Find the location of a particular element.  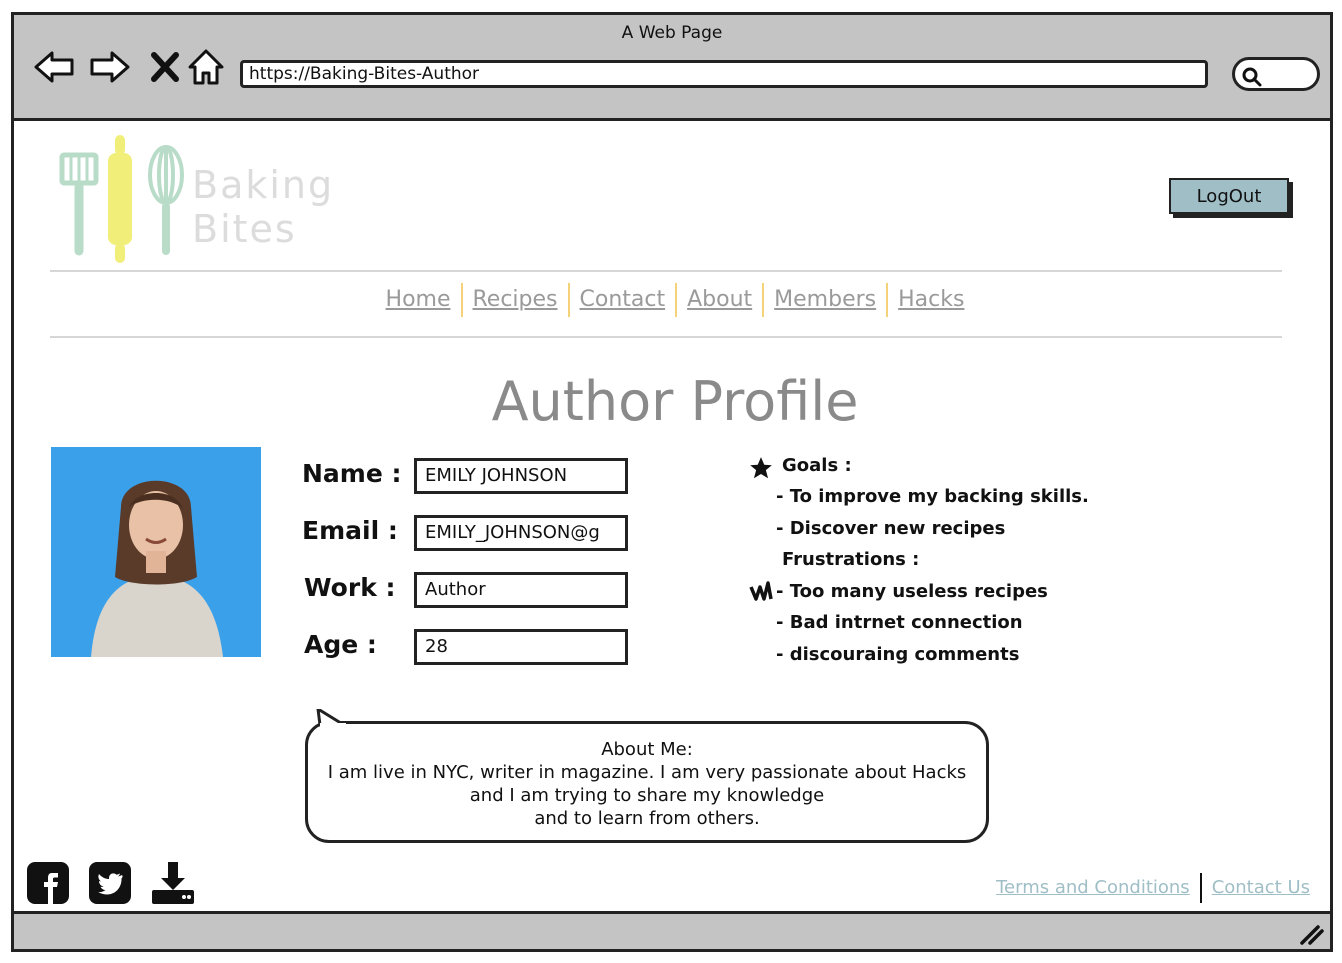

logout-button: LogOut is located at coordinates (1229, 196).